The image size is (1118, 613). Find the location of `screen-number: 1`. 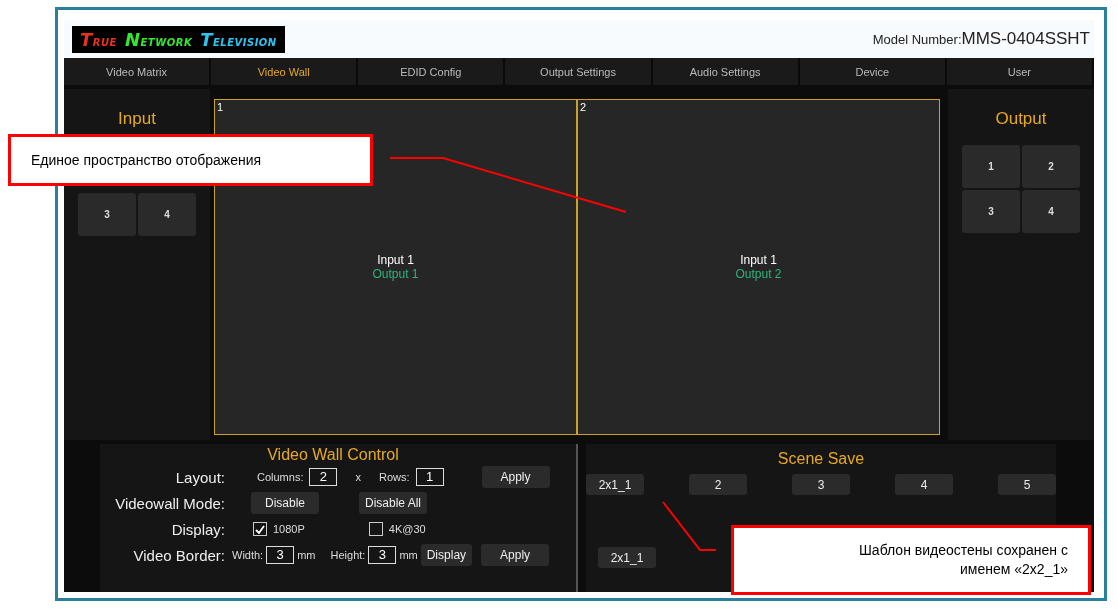

screen-number: 1 is located at coordinates (220, 107).